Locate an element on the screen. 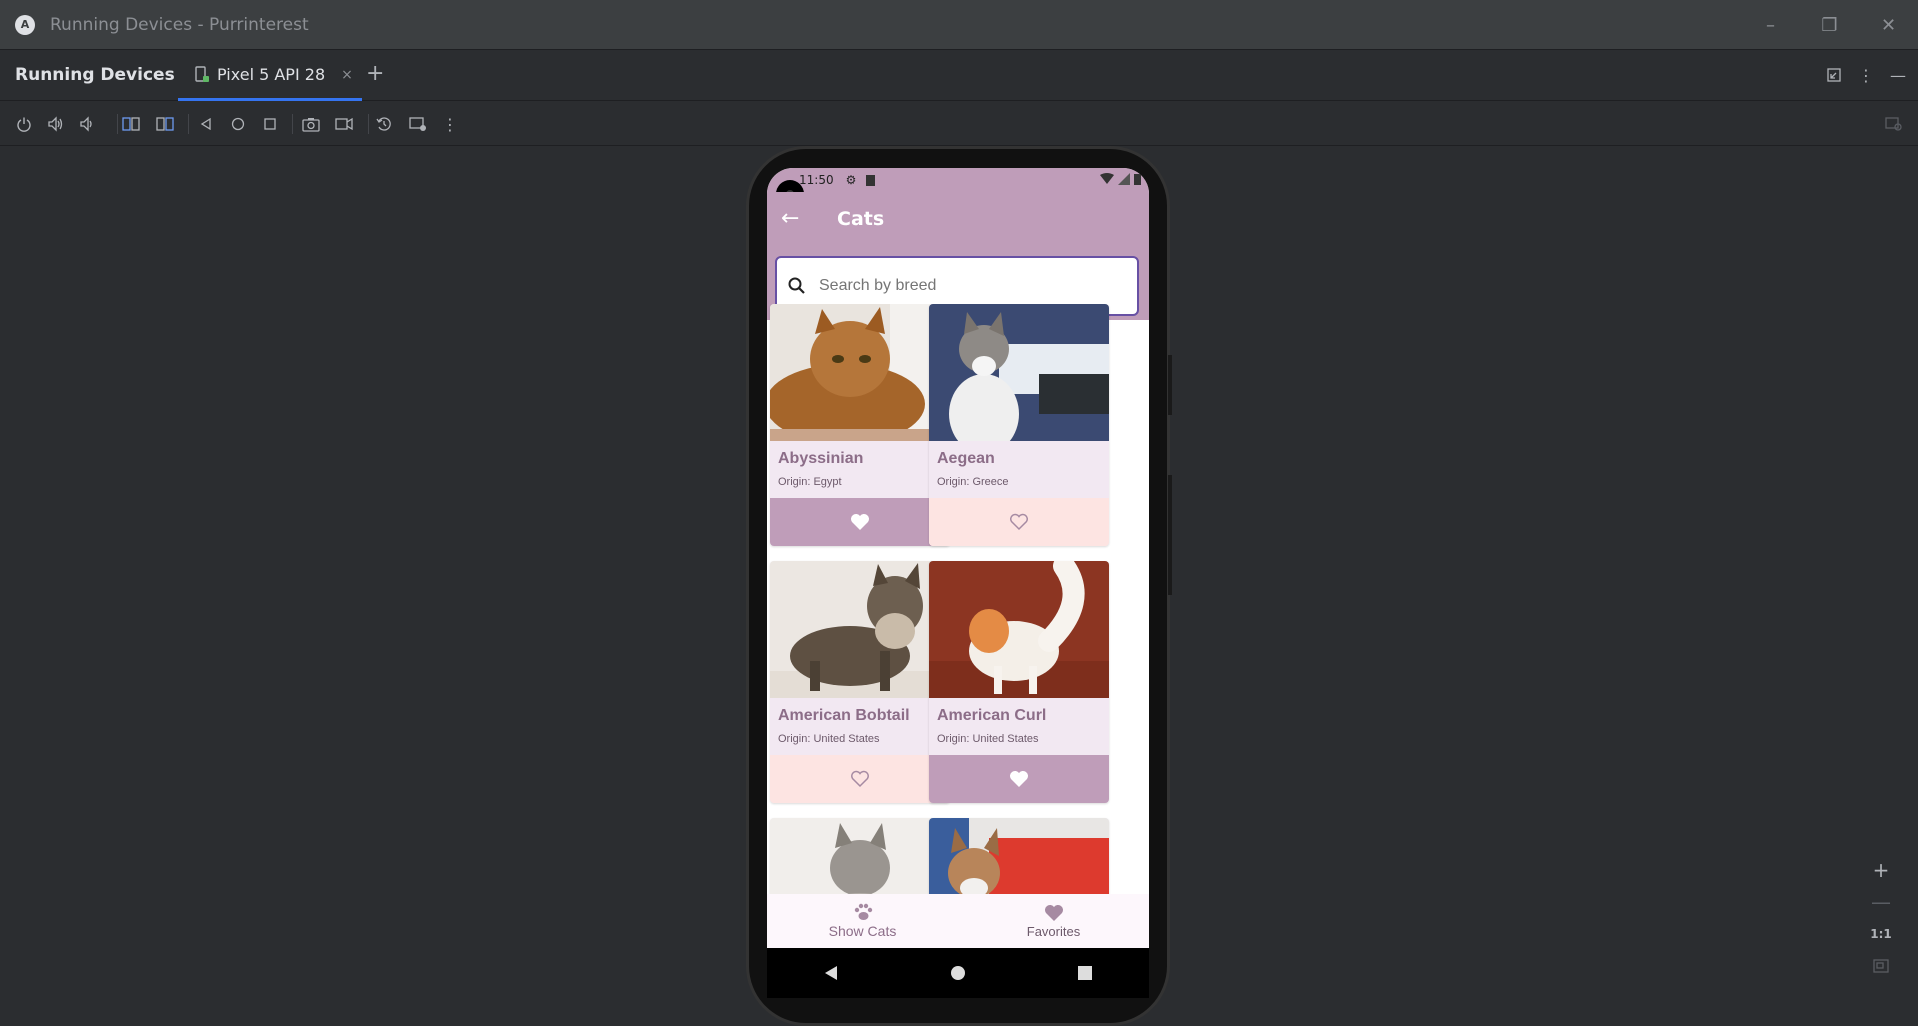 This screenshot has width=1918, height=1026. rotate-left-icon is located at coordinates (131, 124).